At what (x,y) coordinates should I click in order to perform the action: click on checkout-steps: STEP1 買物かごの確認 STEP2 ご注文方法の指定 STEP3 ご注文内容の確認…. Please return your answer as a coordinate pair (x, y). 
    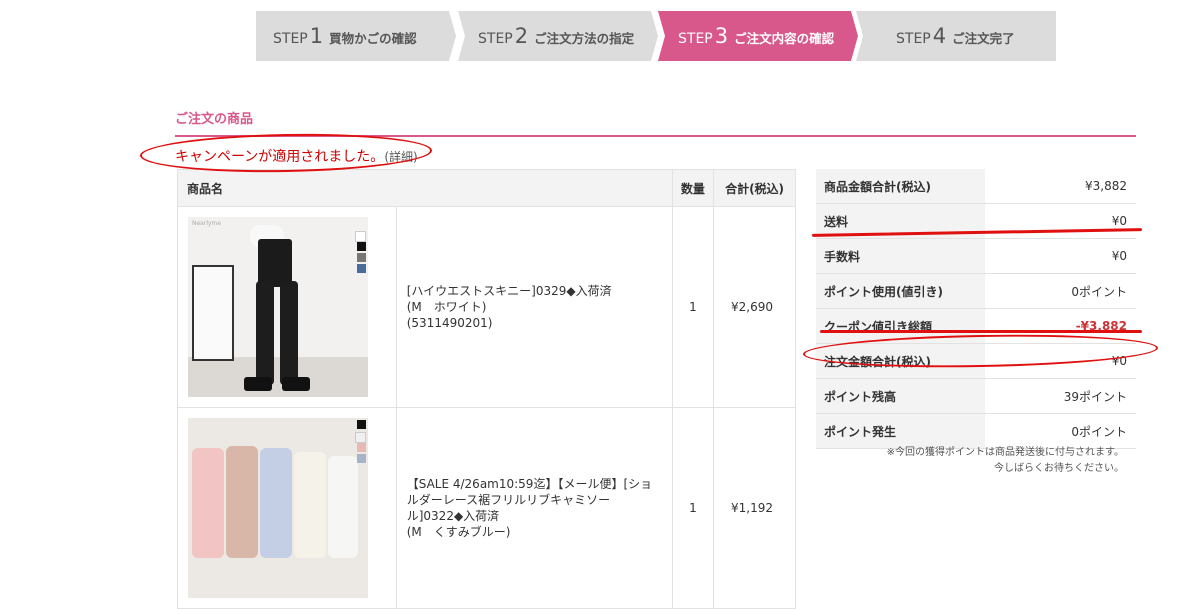
    Looking at the image, I should click on (656, 36).